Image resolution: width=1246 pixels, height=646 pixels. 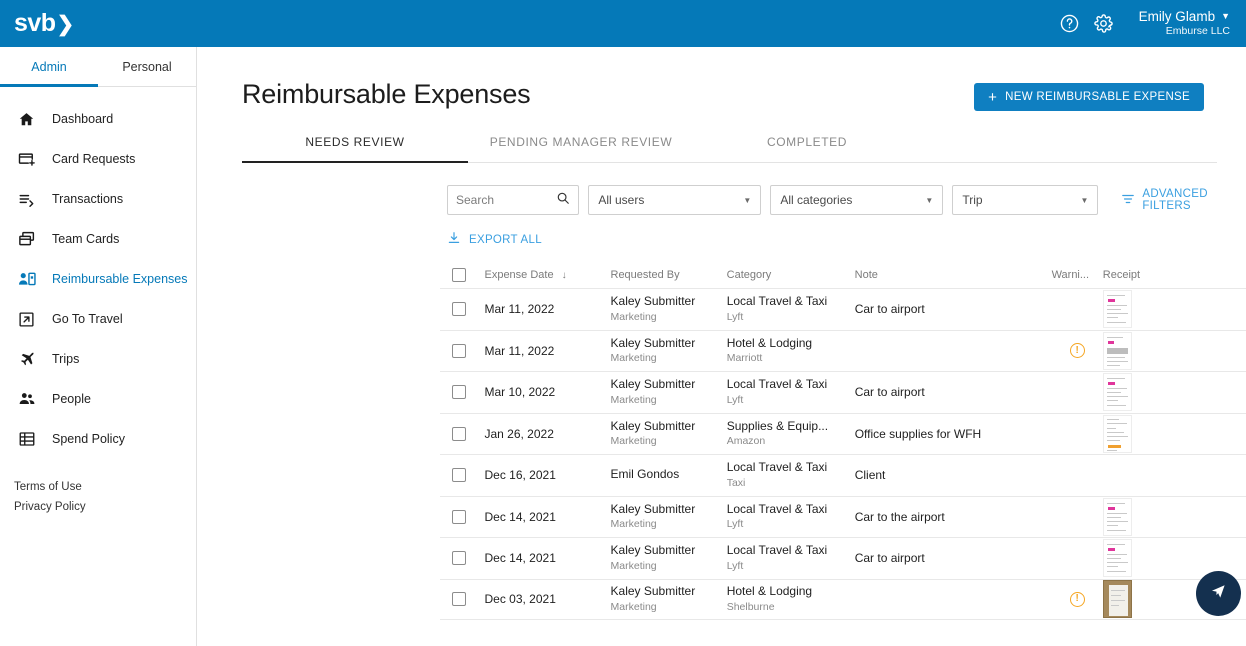 I want to click on user-menu: Emily Glamb ▼ Emburse LLC, so click(x=1184, y=24).